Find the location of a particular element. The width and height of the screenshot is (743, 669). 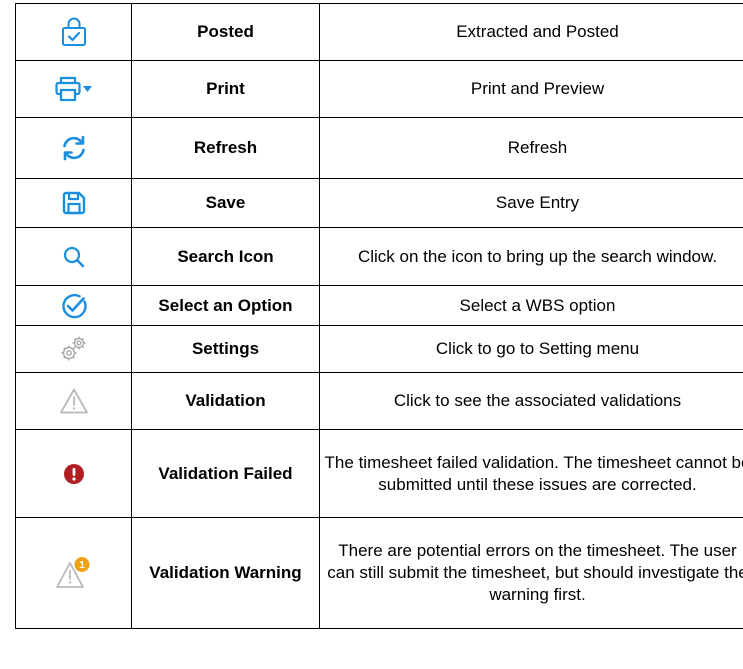

validation-failed-icon is located at coordinates (74, 474).